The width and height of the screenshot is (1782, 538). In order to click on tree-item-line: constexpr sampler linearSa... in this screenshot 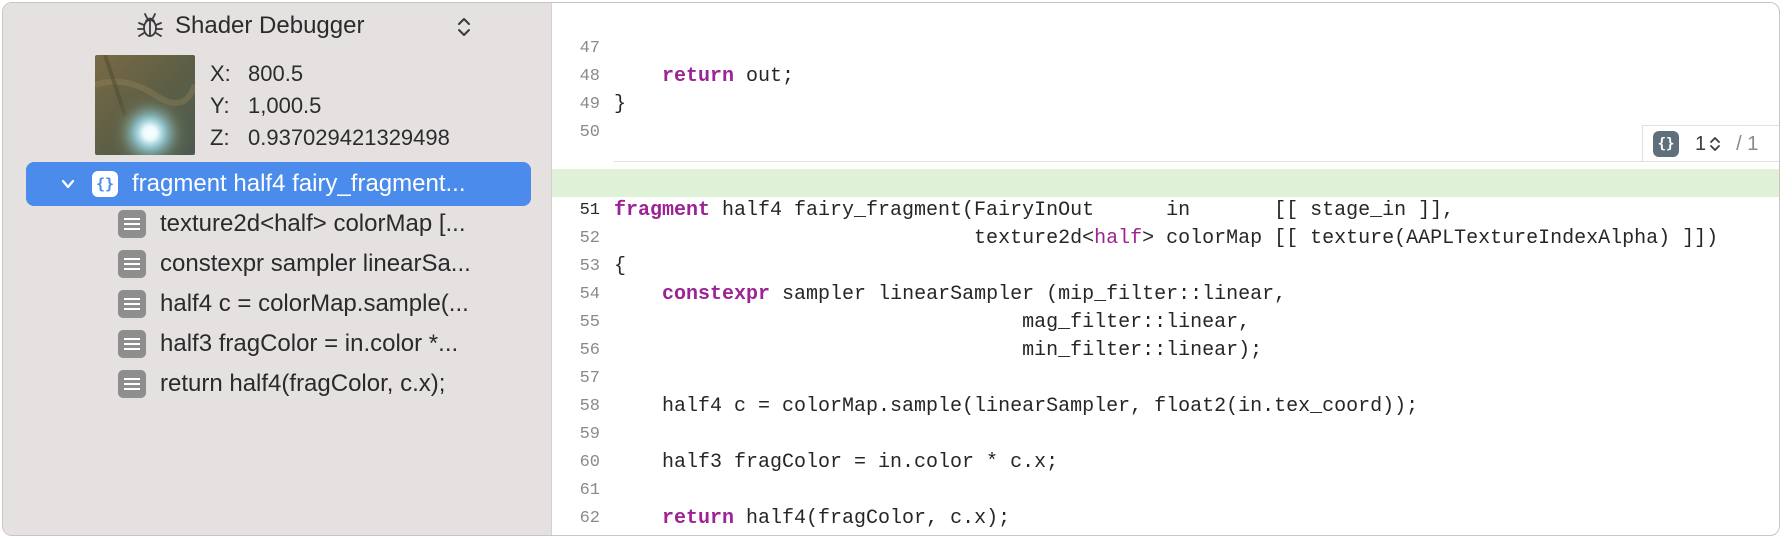, I will do `click(328, 264)`.